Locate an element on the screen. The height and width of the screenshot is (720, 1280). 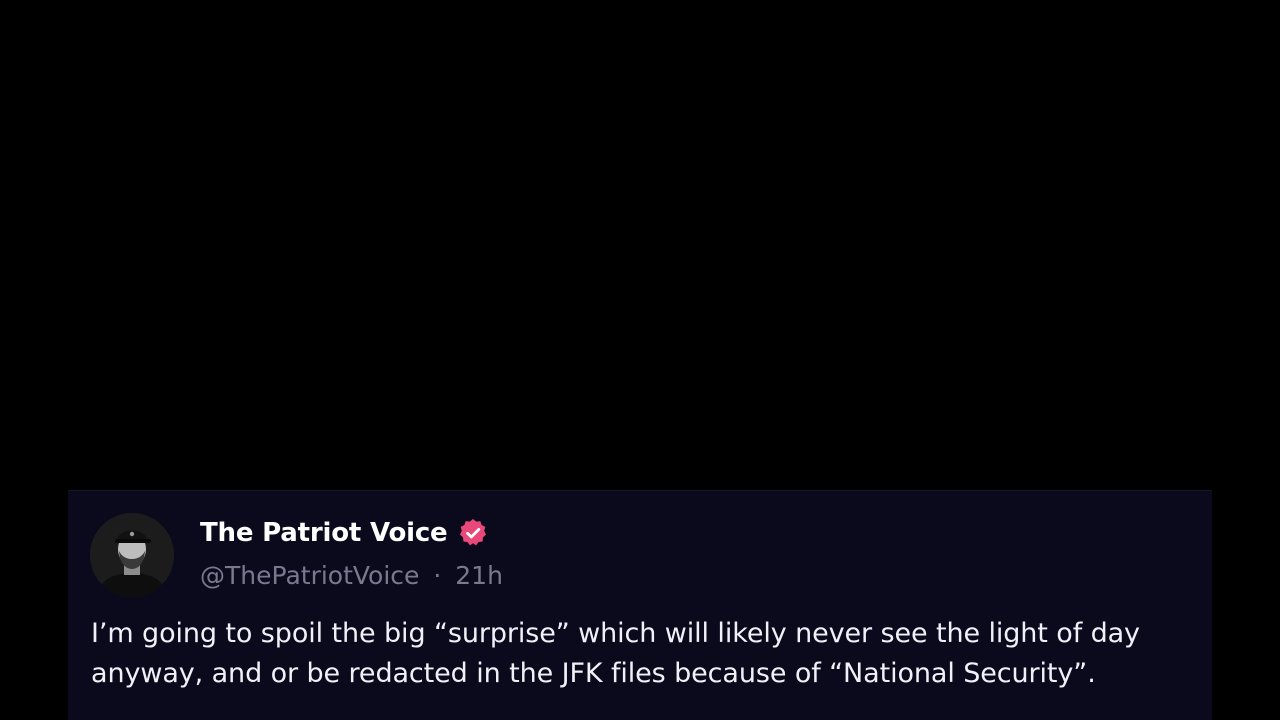
author-row: The Patriot Voice is located at coordinates (344, 533).